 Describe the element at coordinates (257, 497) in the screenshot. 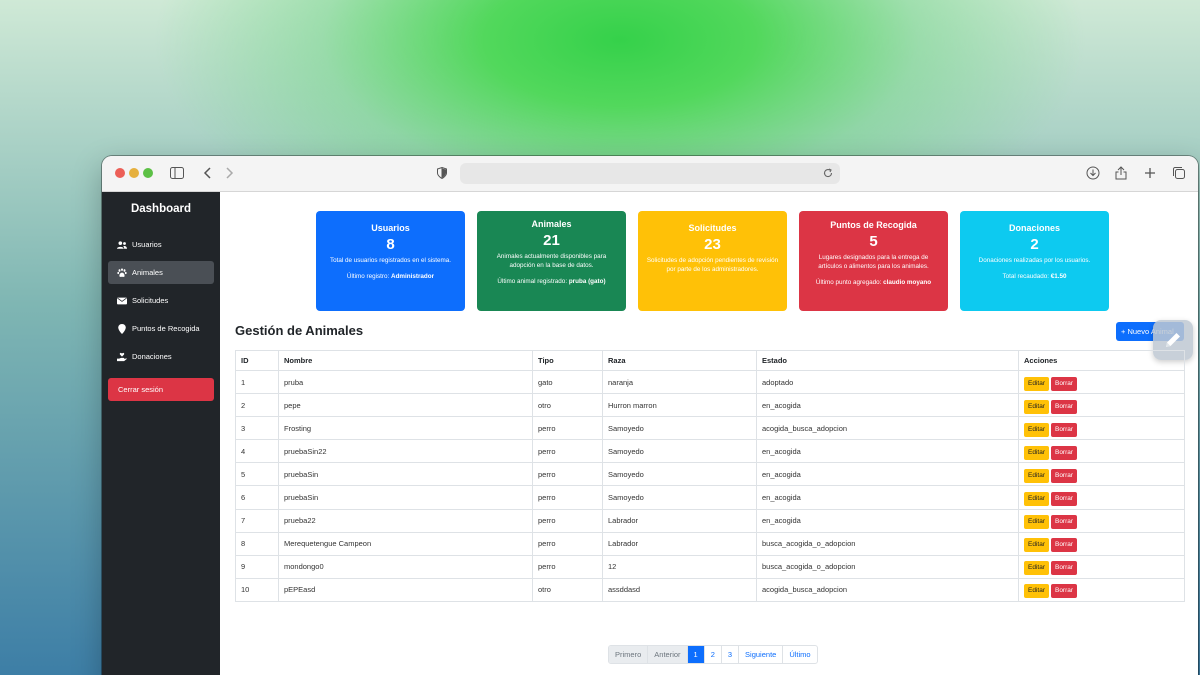

I see `cell-id: 6` at that location.